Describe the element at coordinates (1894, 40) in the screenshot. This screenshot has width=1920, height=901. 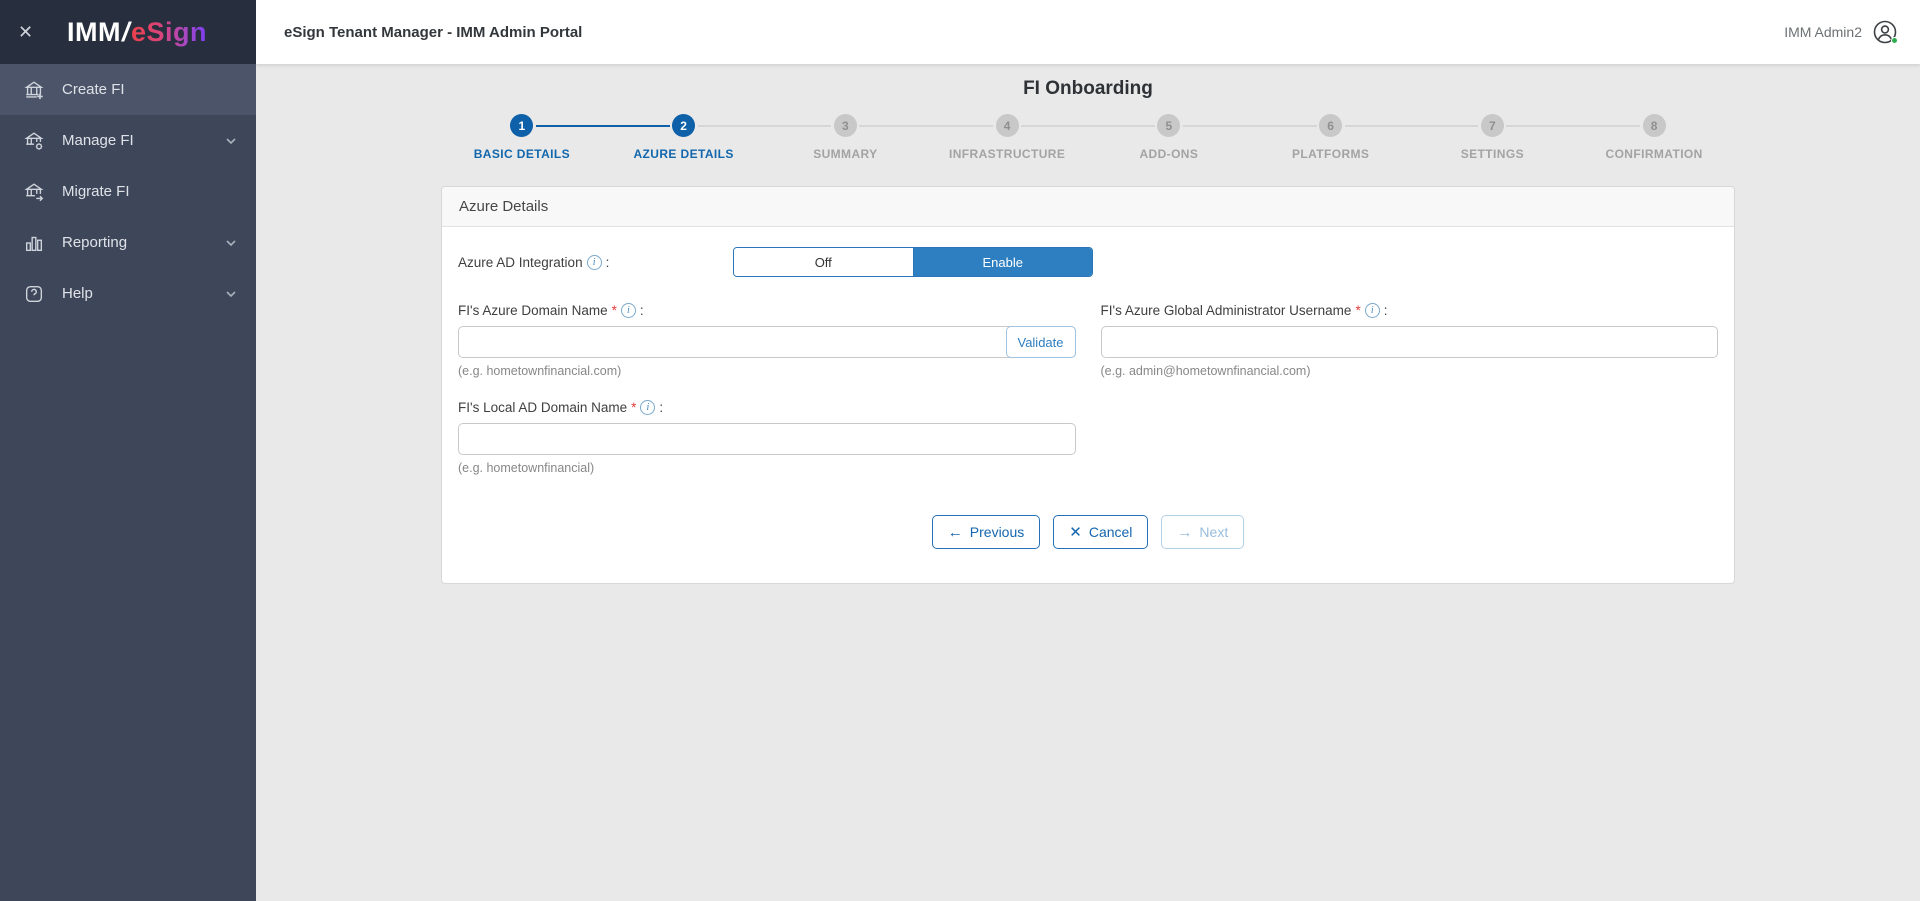
I see `online-status-dot` at that location.